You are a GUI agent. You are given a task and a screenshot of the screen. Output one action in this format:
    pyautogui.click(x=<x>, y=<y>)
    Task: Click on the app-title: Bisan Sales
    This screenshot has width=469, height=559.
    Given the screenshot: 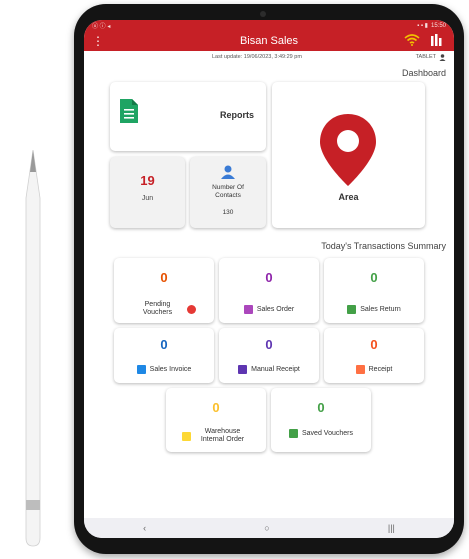 What is the action you would take?
    pyautogui.click(x=269, y=41)
    